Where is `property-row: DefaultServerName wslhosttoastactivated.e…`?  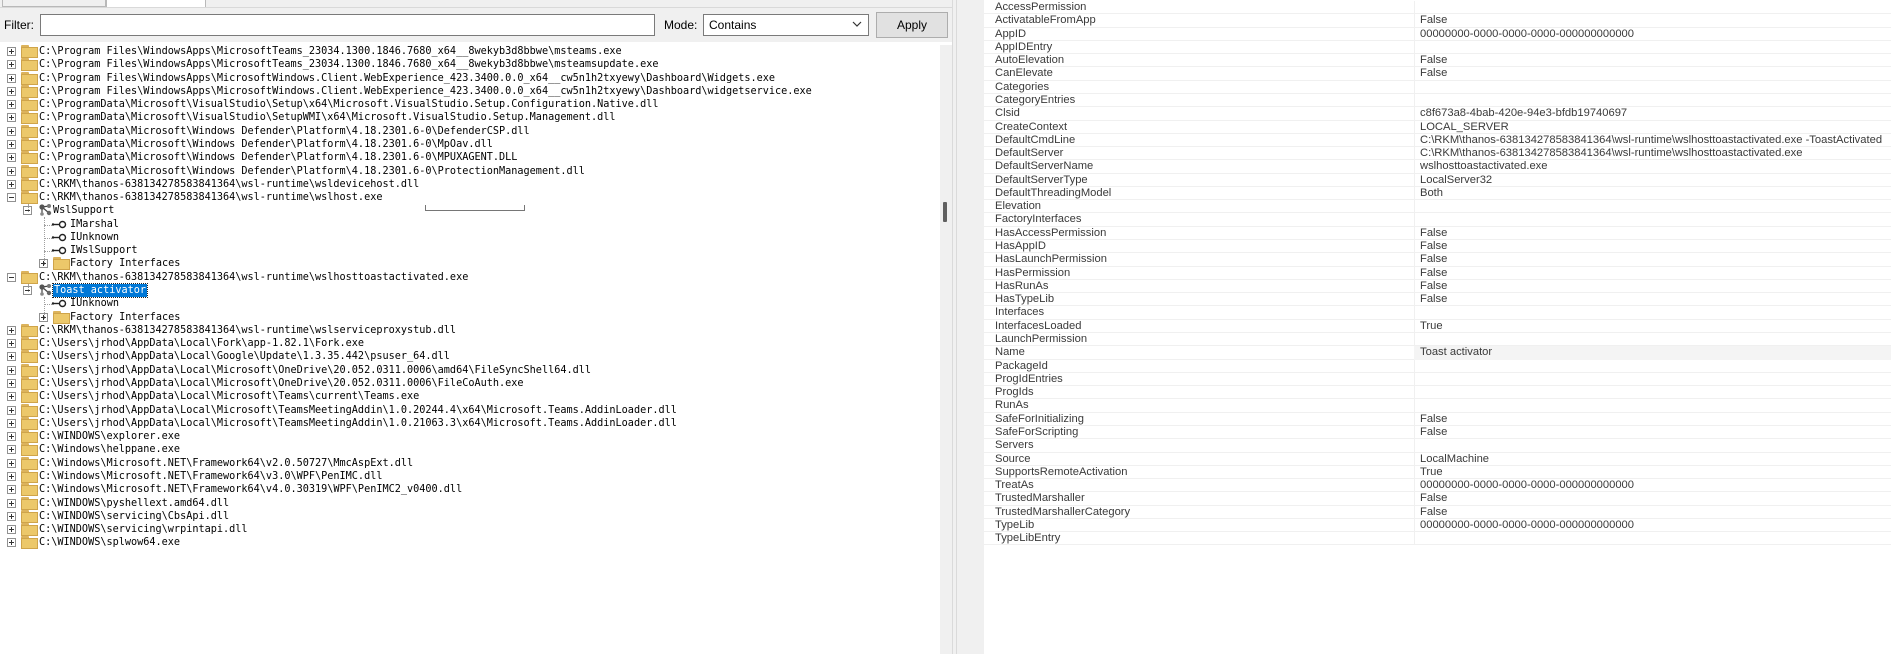
property-row: DefaultServerName wslhosttoastactivated.e… is located at coordinates (1437, 167).